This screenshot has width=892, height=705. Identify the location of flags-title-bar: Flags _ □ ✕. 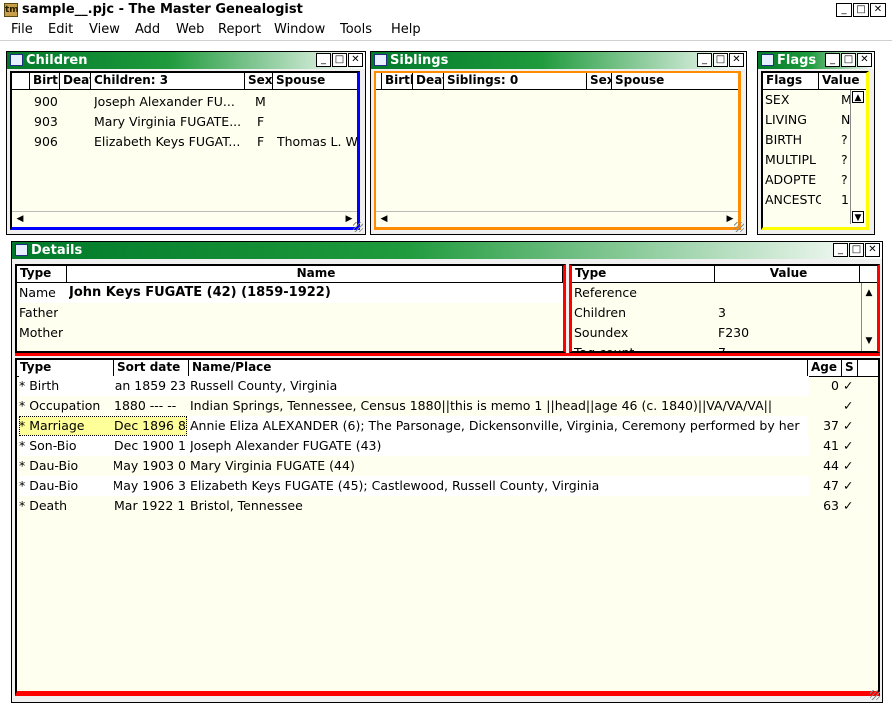
(816, 60).